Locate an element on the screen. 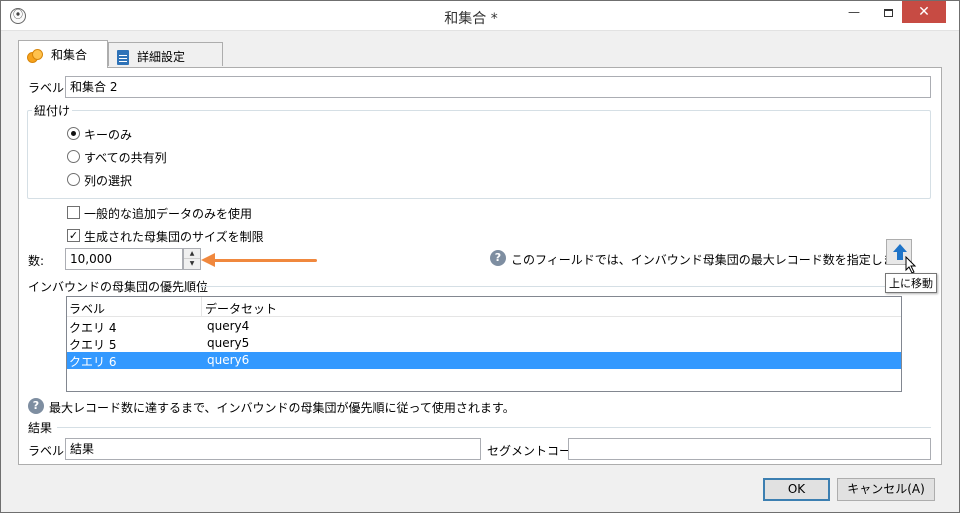  checkbox-limit-size: ✓ is located at coordinates (73, 235).